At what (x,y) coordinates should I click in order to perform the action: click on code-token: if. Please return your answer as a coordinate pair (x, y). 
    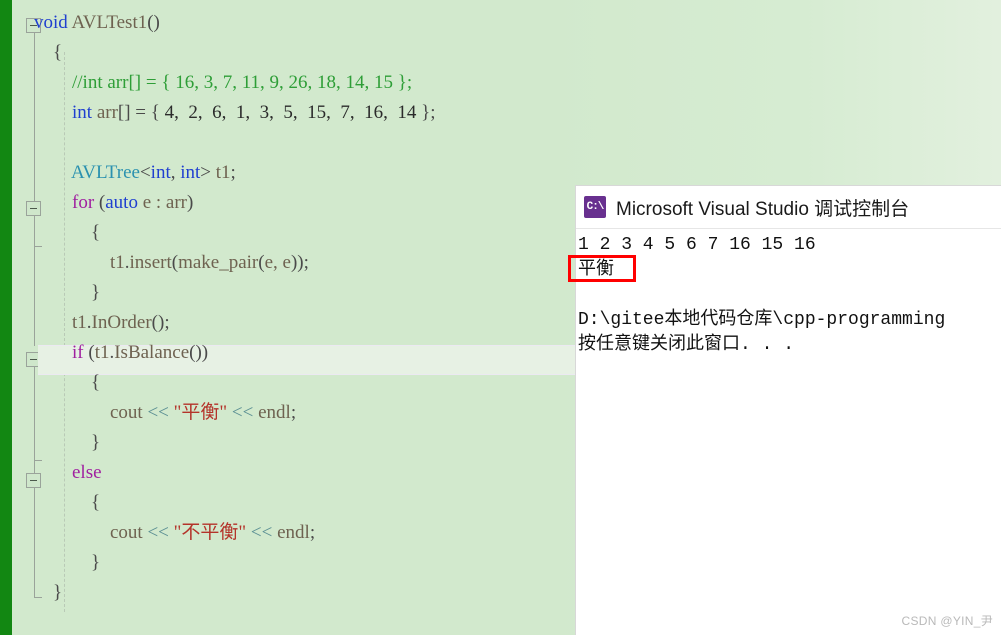
    Looking at the image, I should click on (78, 352).